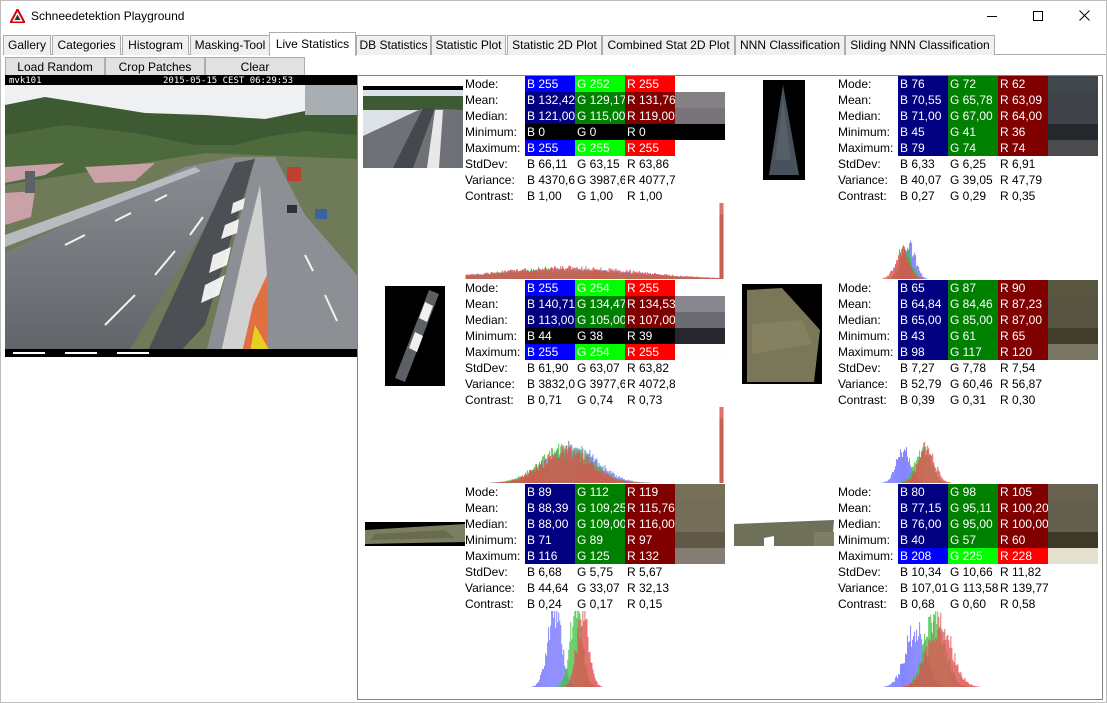 The width and height of the screenshot is (1107, 703). Describe the element at coordinates (550, 352) in the screenshot. I see `stat-maximum-blue: B 255` at that location.